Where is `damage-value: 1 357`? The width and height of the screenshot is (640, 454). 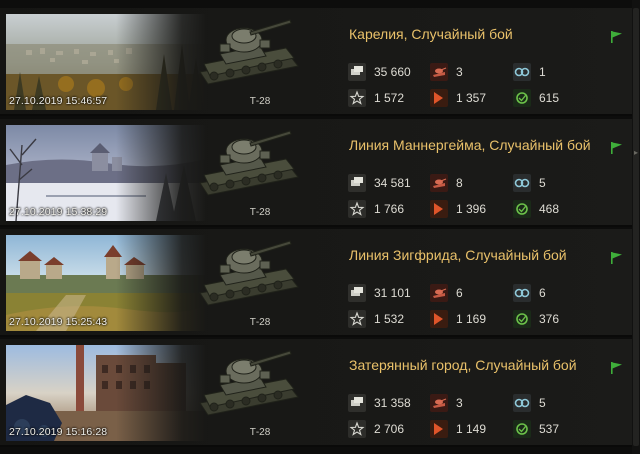 damage-value: 1 357 is located at coordinates (471, 98).